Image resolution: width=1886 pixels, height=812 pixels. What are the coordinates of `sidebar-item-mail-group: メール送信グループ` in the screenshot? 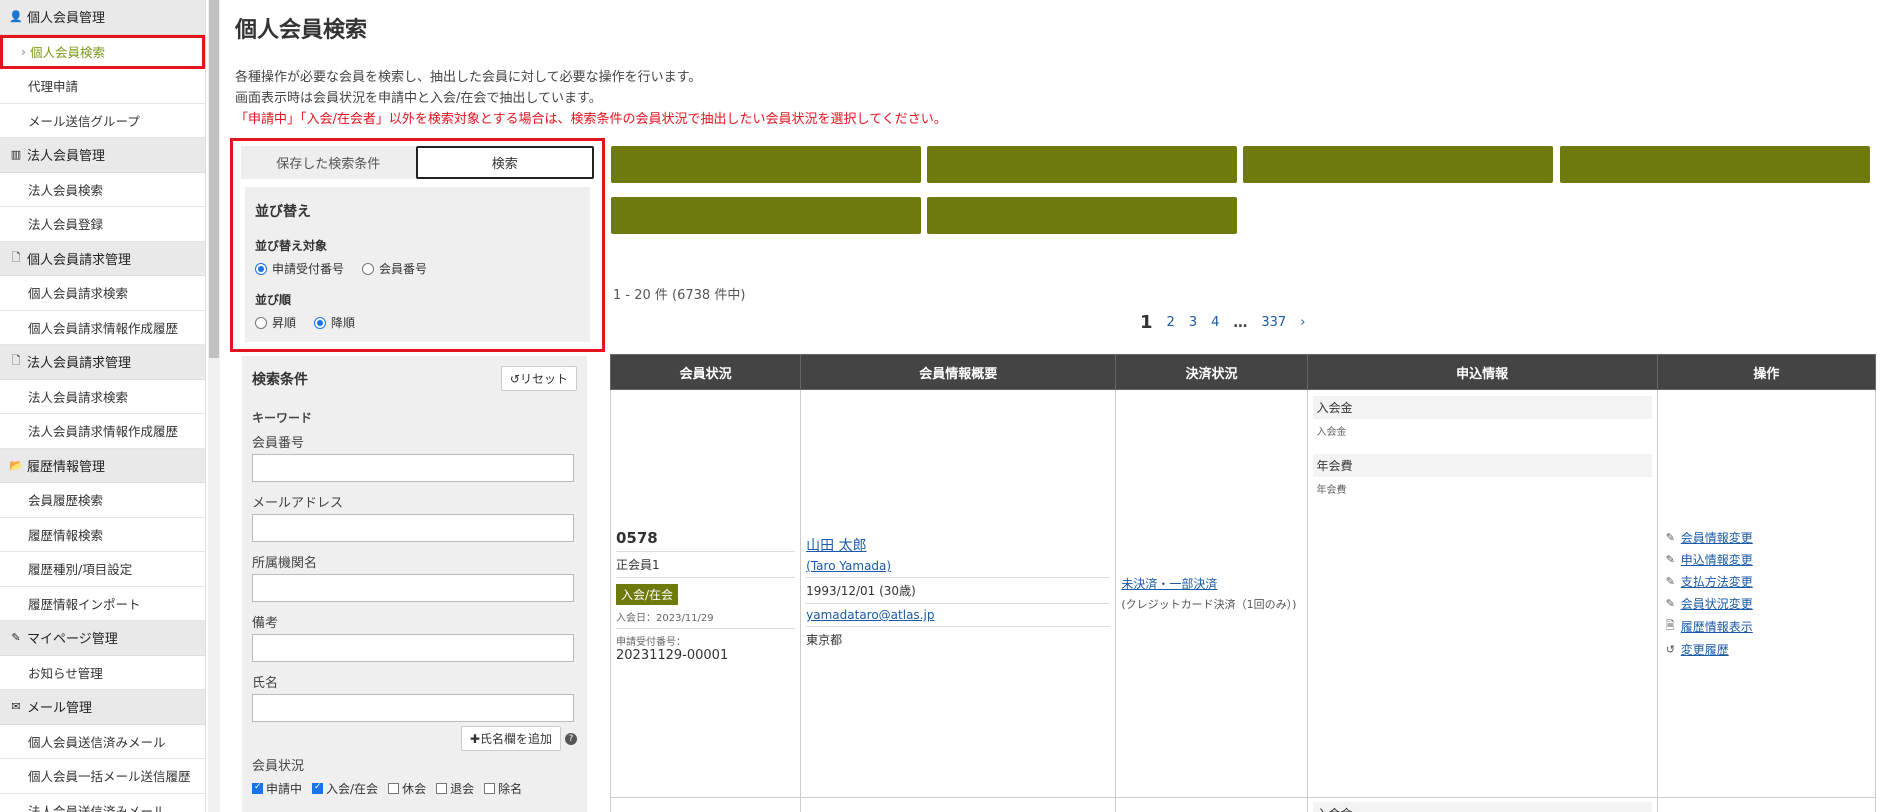 It's located at (102, 121).